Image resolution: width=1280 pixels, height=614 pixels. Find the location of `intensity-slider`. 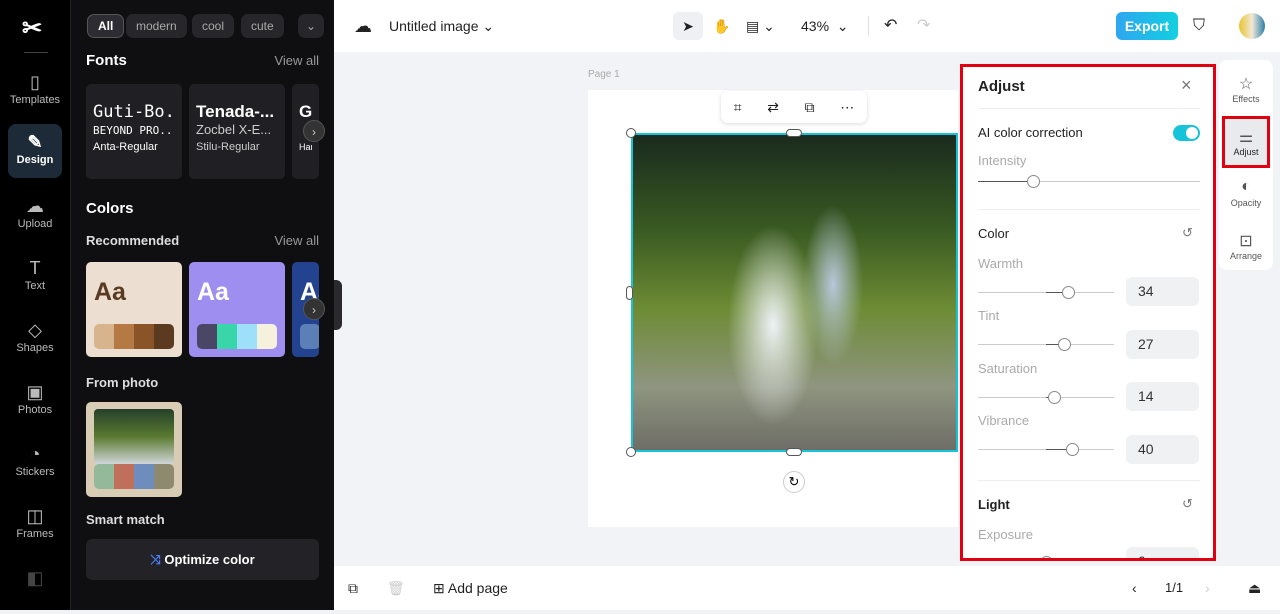

intensity-slider is located at coordinates (1089, 181).